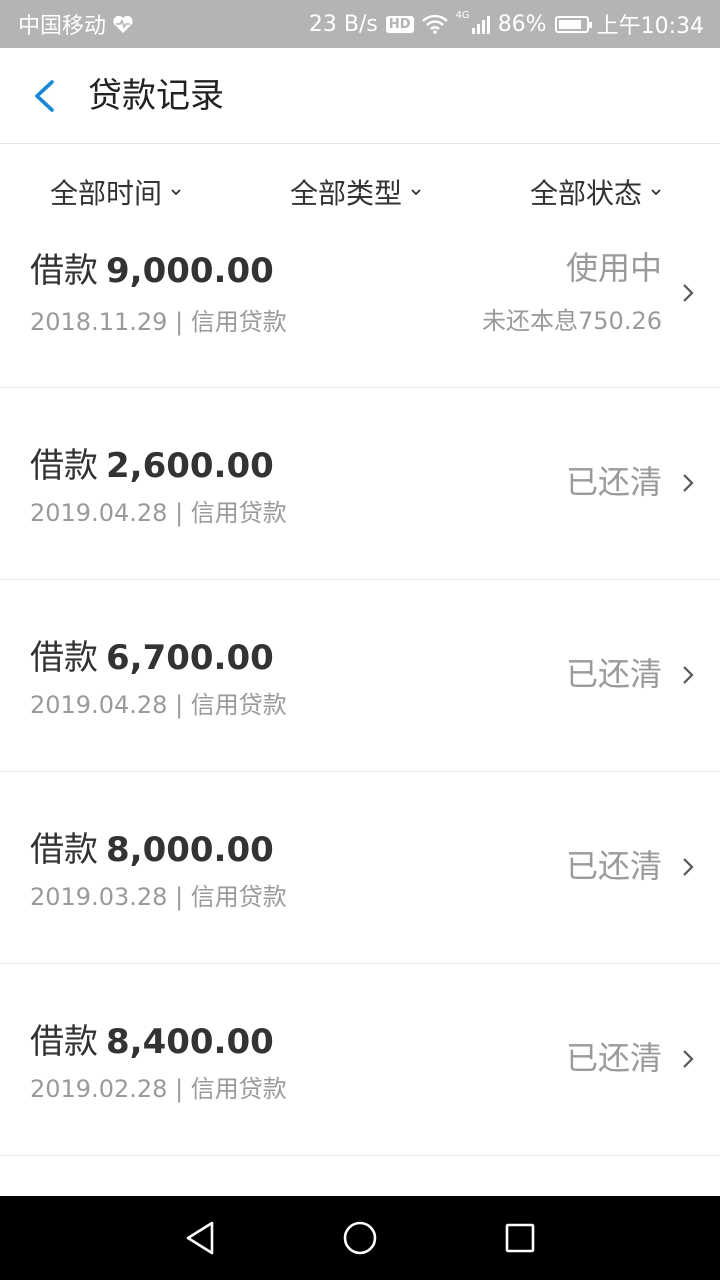 The image size is (720, 1280). Describe the element at coordinates (190, 1042) in the screenshot. I see `loan-amount-value: 8,400.00` at that location.